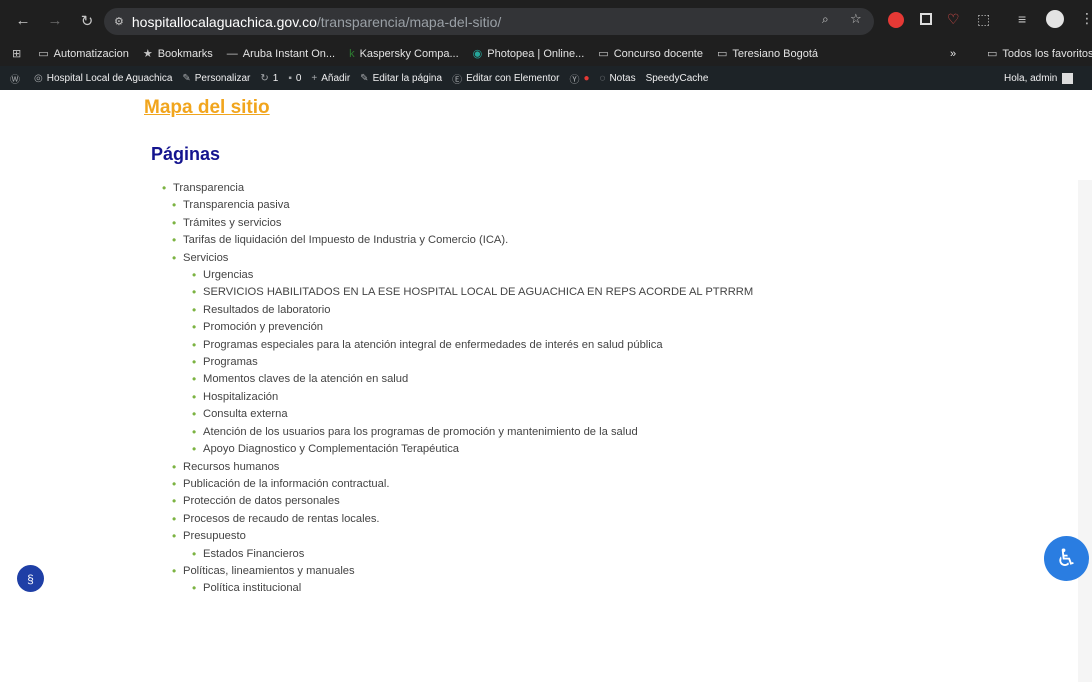 The image size is (1092, 682). Describe the element at coordinates (119, 21) in the screenshot. I see `site-info-icon: ⚙` at that location.